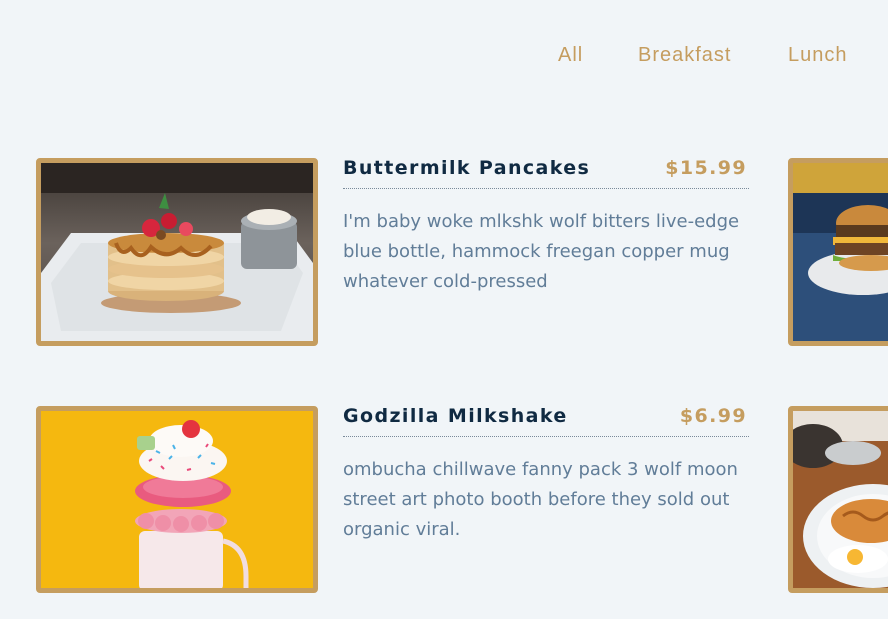  I want to click on menu-item-header: Buttermilk Pancakes $15.99, so click(546, 173).